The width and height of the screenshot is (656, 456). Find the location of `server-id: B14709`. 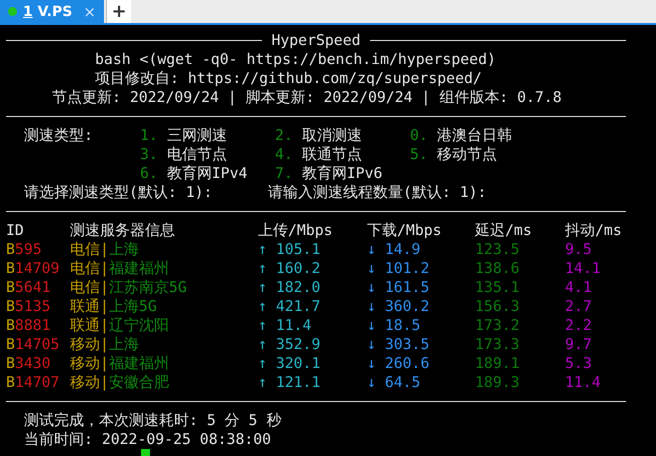

server-id: B14709 is located at coordinates (33, 268).